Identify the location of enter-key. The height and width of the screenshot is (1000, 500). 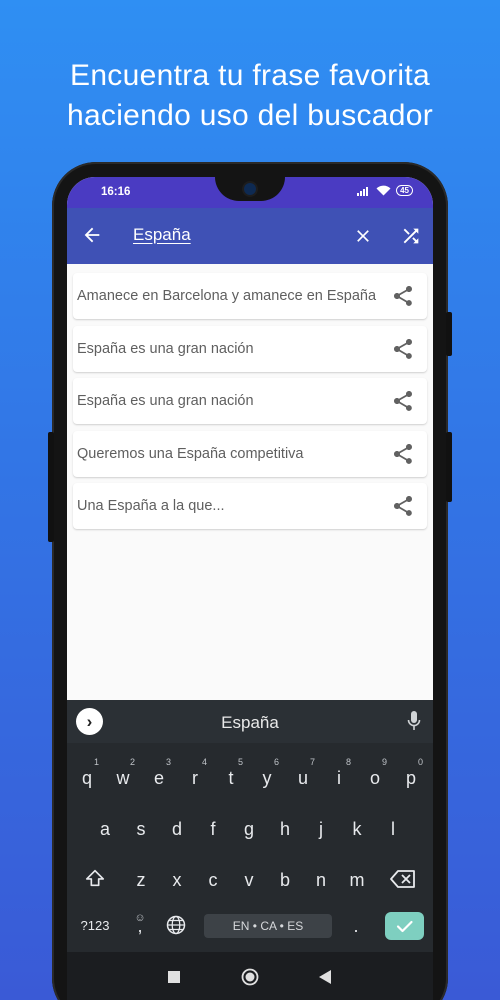
(404, 926).